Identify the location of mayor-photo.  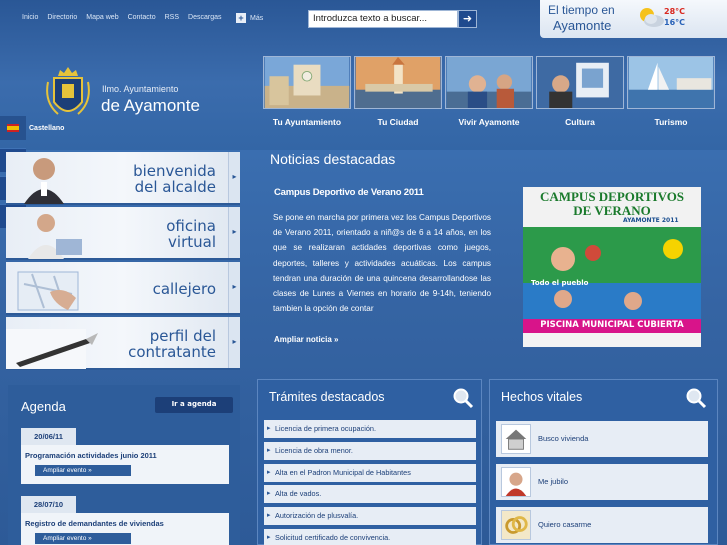
(44, 181).